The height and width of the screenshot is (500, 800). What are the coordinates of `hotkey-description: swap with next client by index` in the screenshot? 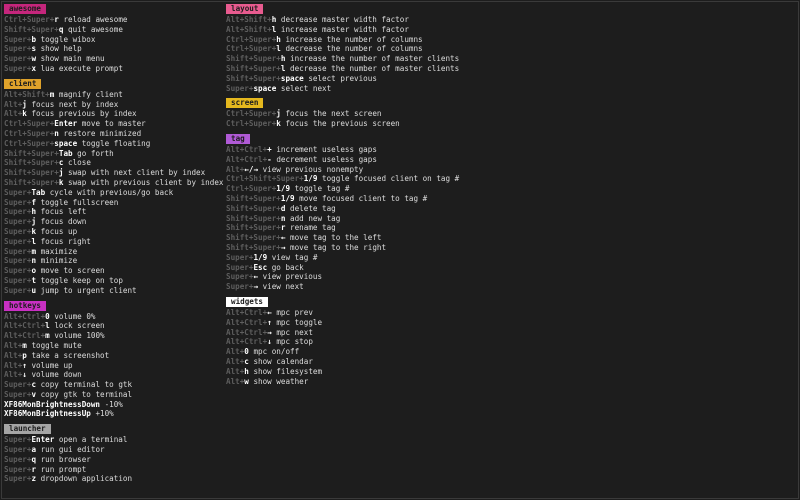 It's located at (137, 173).